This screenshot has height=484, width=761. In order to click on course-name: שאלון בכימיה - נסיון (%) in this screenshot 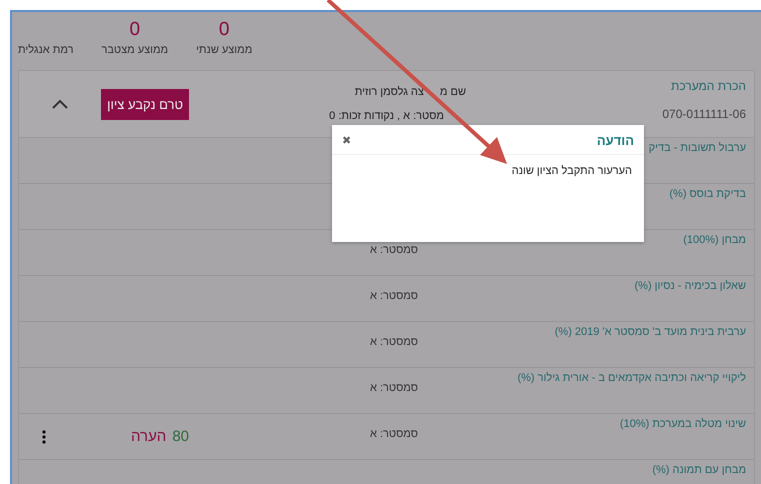, I will do `click(609, 284)`.